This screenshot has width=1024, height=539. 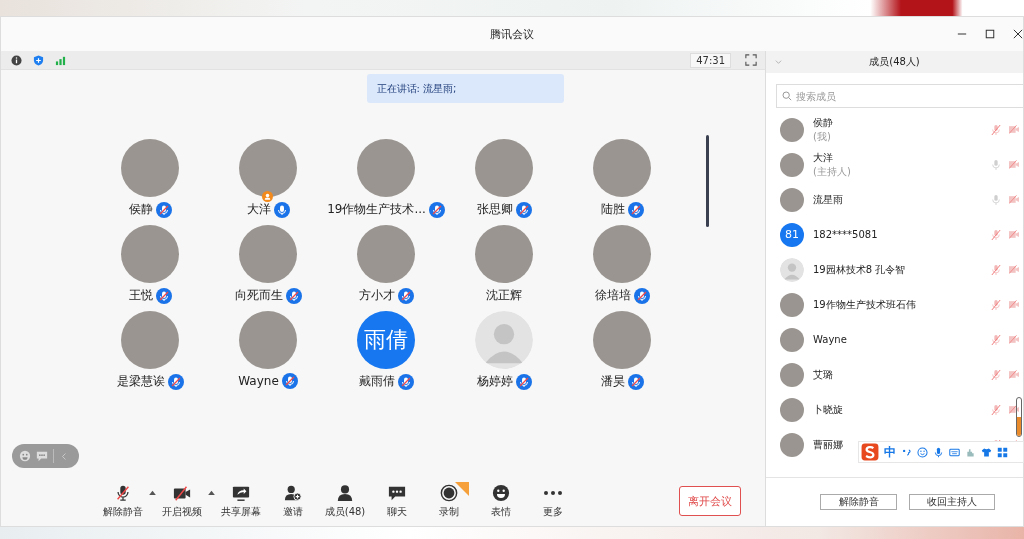 I want to click on participant-name: 戴雨倩, so click(x=376, y=381).